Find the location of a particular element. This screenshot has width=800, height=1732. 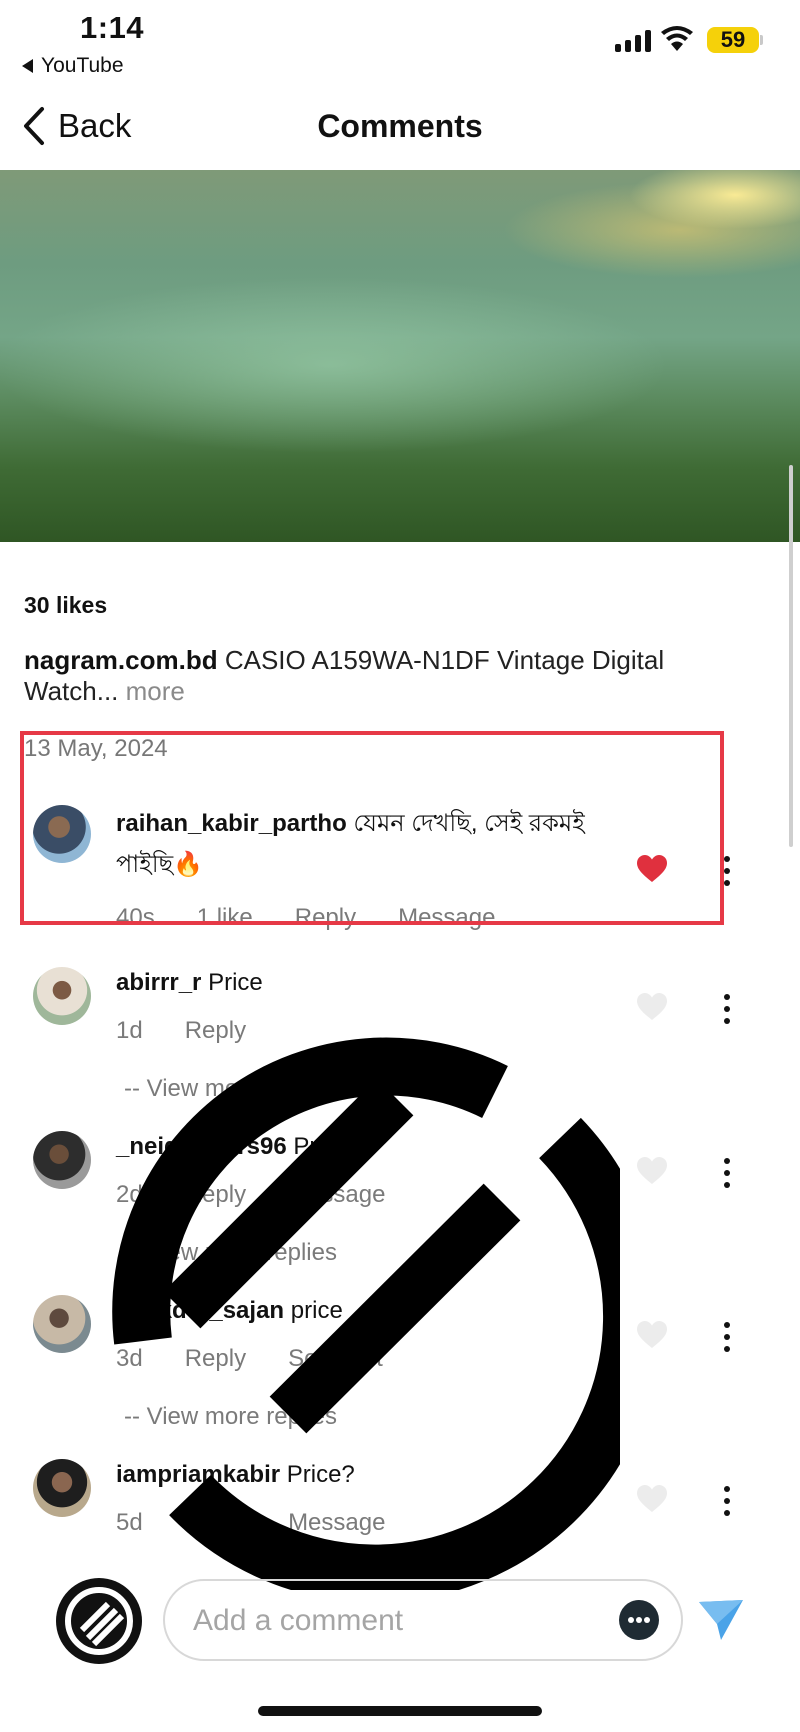

comment-body: abirrr_r Price is located at coordinates (189, 982).